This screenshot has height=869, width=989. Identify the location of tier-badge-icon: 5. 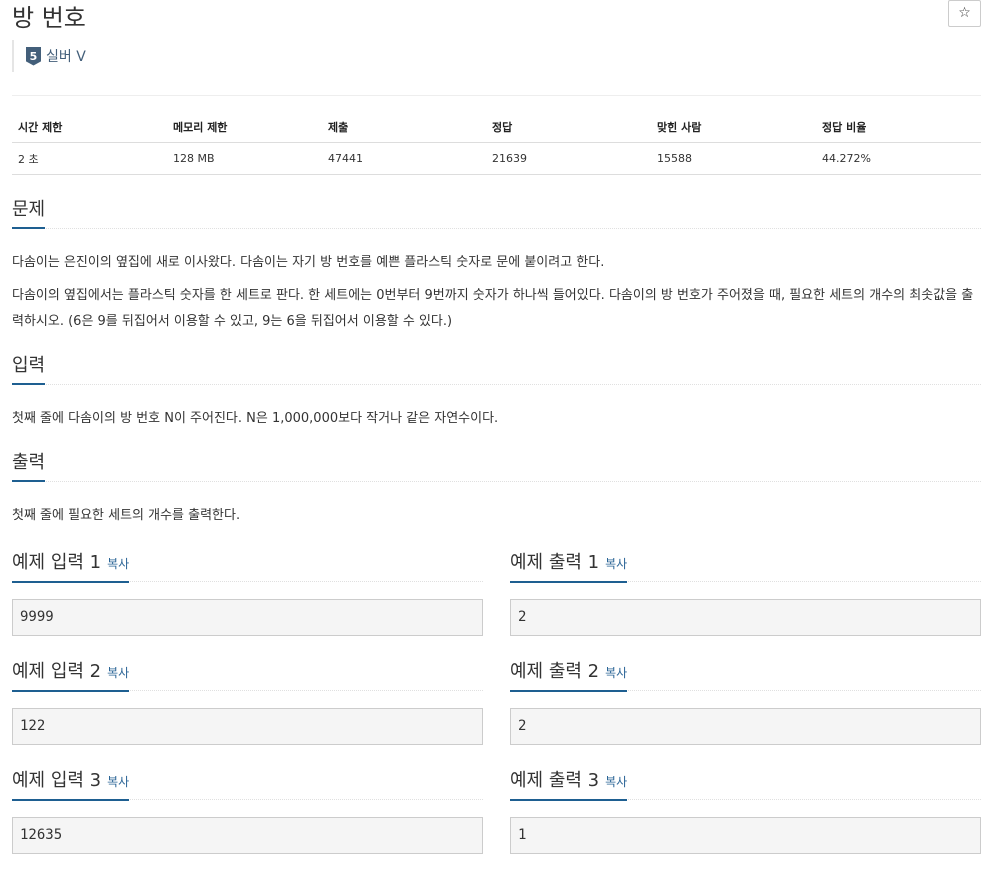
(33, 56).